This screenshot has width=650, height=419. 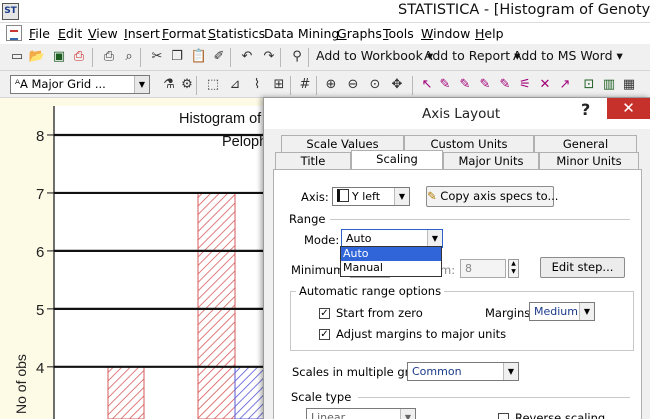 I want to click on margins-select: Medium ▼, so click(x=562, y=311).